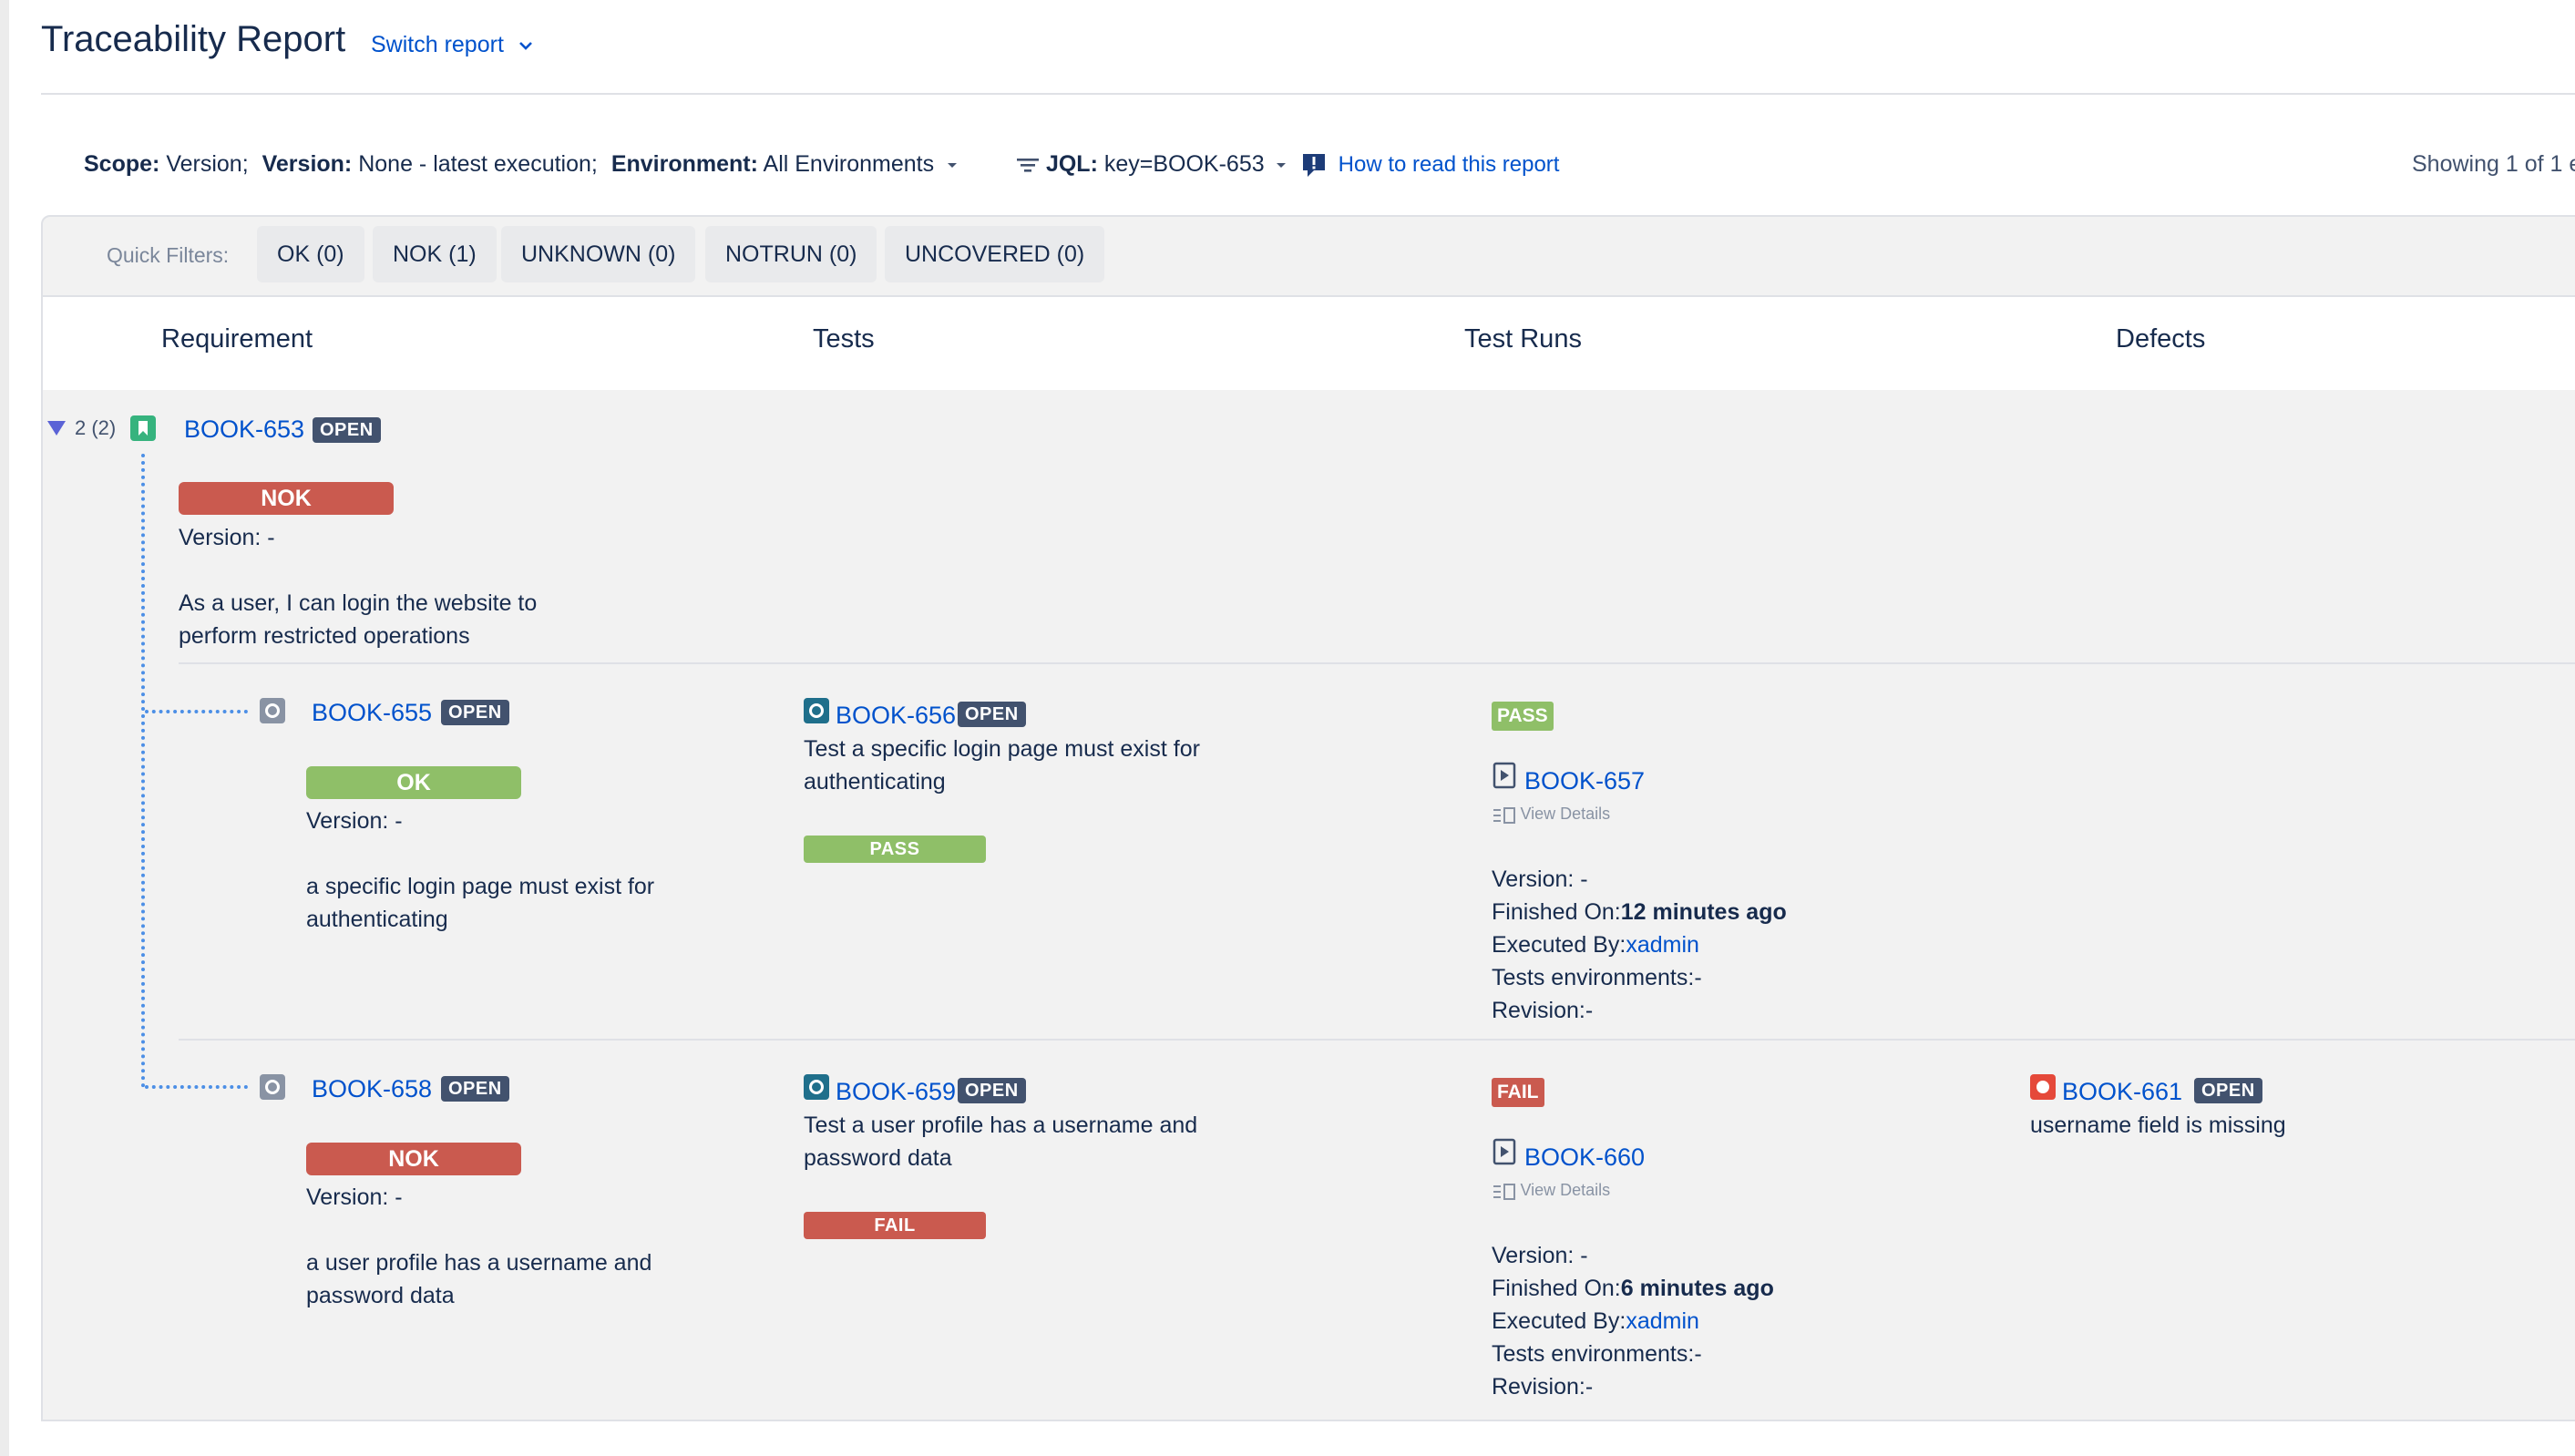 This screenshot has height=1456, width=2575. Describe the element at coordinates (380, 1295) in the screenshot. I see `requirement-summary-line2: password data` at that location.